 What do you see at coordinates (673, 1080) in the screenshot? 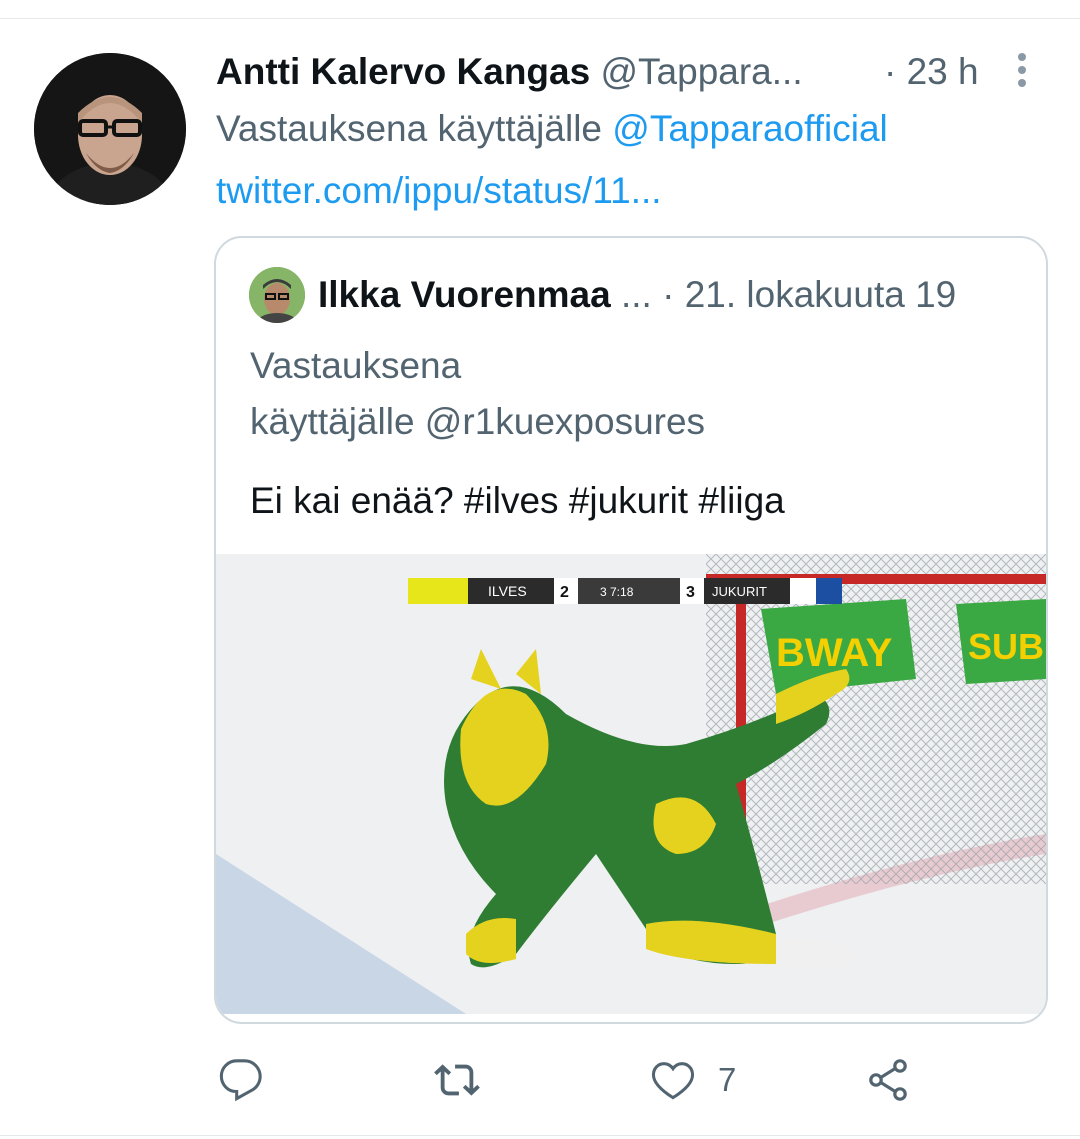
I see `heart-icon` at bounding box center [673, 1080].